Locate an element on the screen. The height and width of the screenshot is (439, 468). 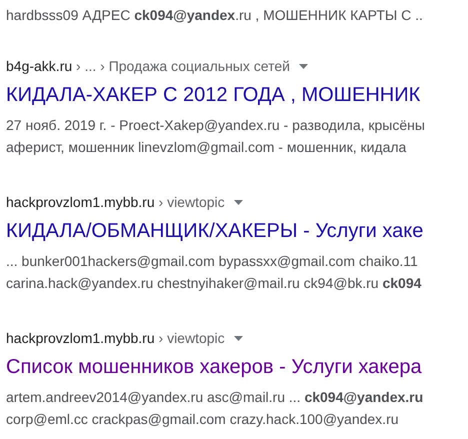
snippet-text: hardbsss09 АДРЕС ck094@yandex.ru , МОШЕННИК КАРТЫ С .. is located at coordinates (215, 15).